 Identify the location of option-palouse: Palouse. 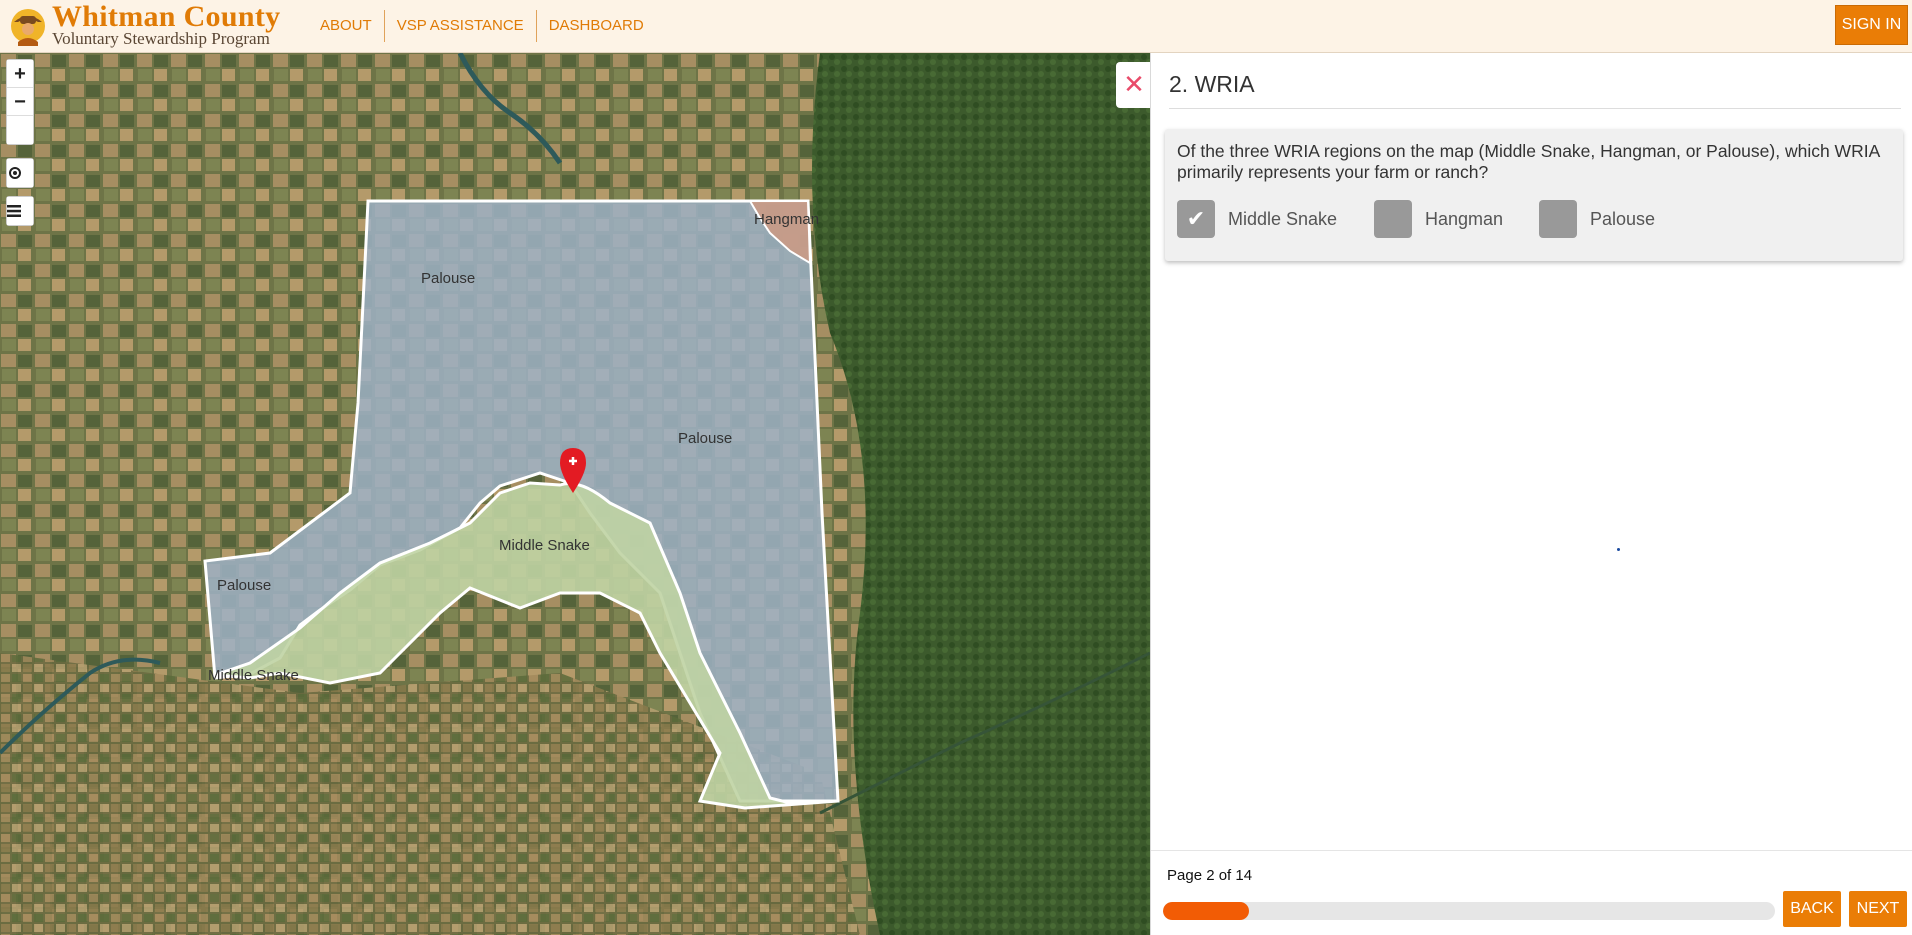
(1597, 219).